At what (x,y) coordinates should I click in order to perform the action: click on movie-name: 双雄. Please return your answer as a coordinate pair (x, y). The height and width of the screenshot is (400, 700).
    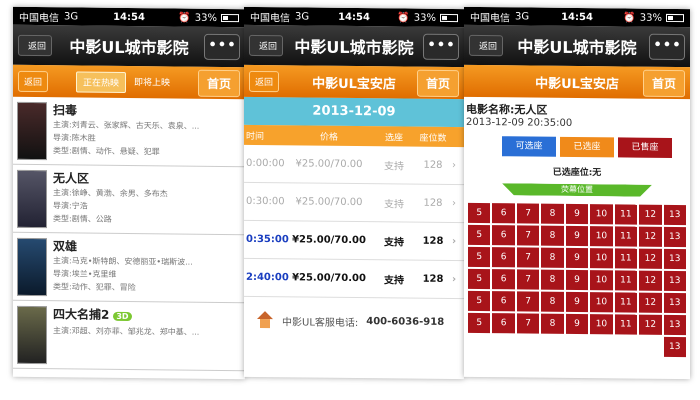
    Looking at the image, I should click on (65, 246).